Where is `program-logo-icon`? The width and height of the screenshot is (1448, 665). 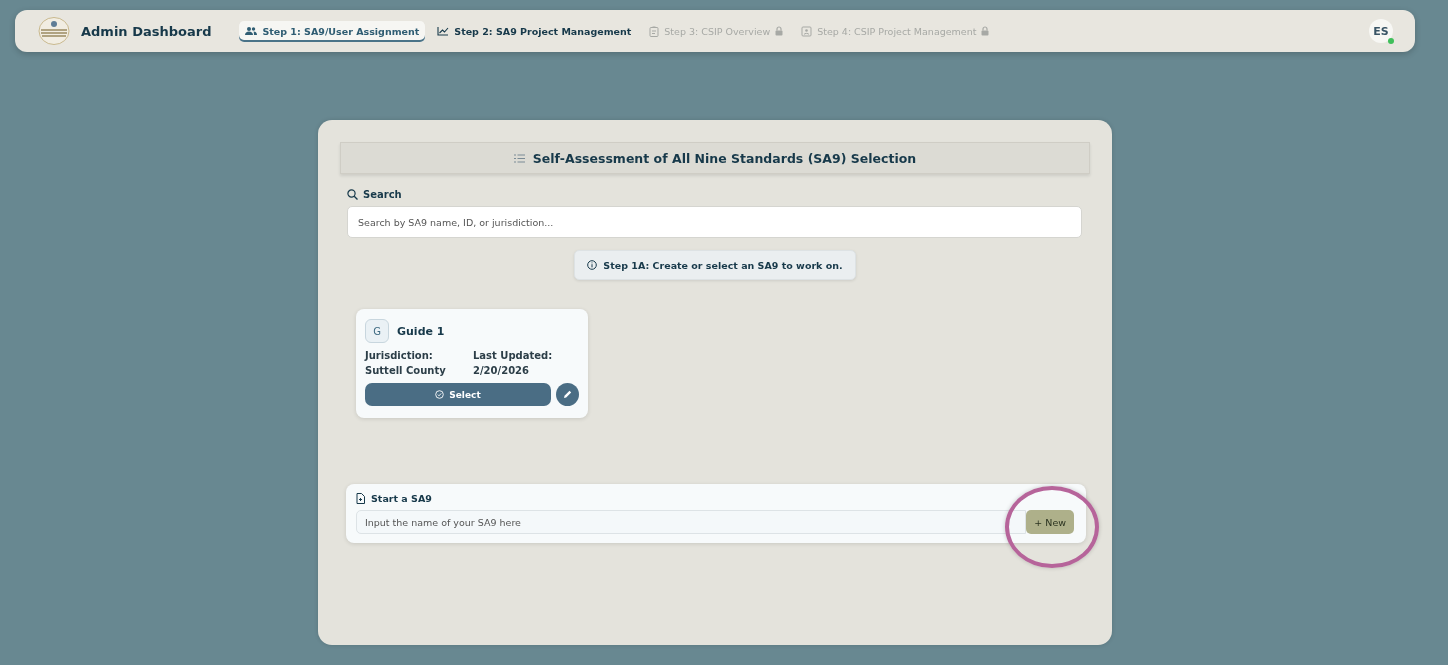 program-logo-icon is located at coordinates (54, 31).